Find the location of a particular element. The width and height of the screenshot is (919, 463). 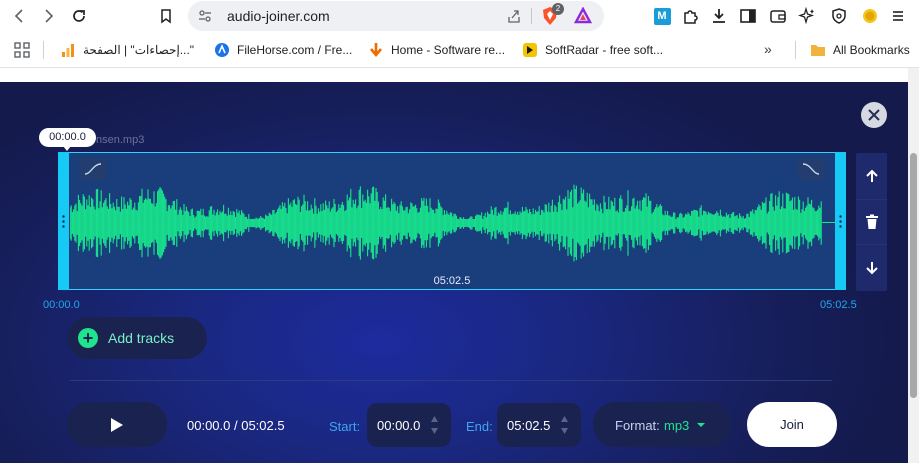

extensions-button is located at coordinates (691, 16).